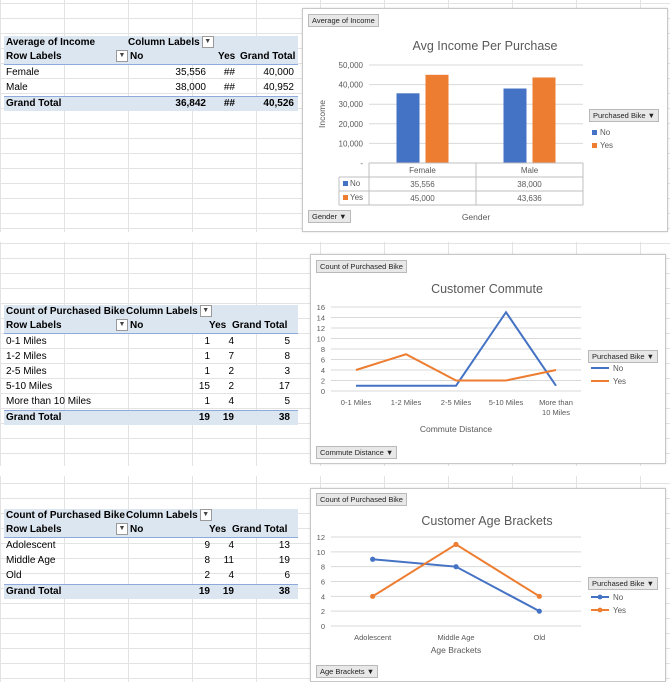  What do you see at coordinates (351, 65) in the screenshot?
I see `y-tick-label: 50,000` at bounding box center [351, 65].